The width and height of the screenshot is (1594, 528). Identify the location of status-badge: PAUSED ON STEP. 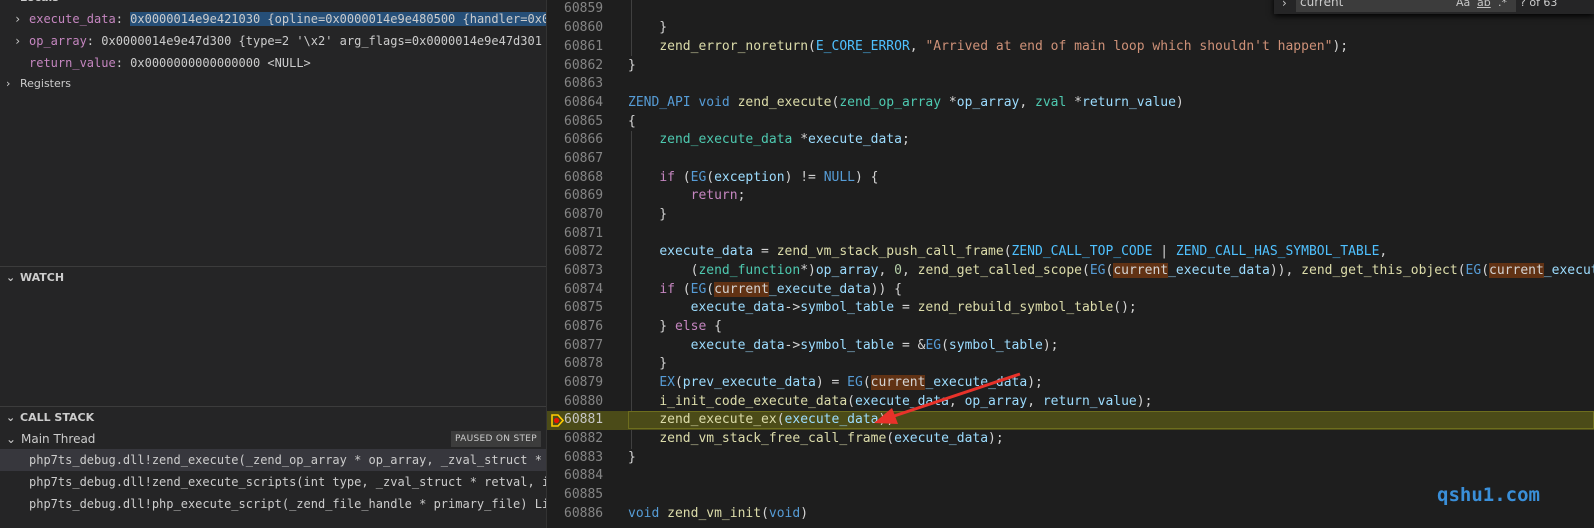
(496, 439).